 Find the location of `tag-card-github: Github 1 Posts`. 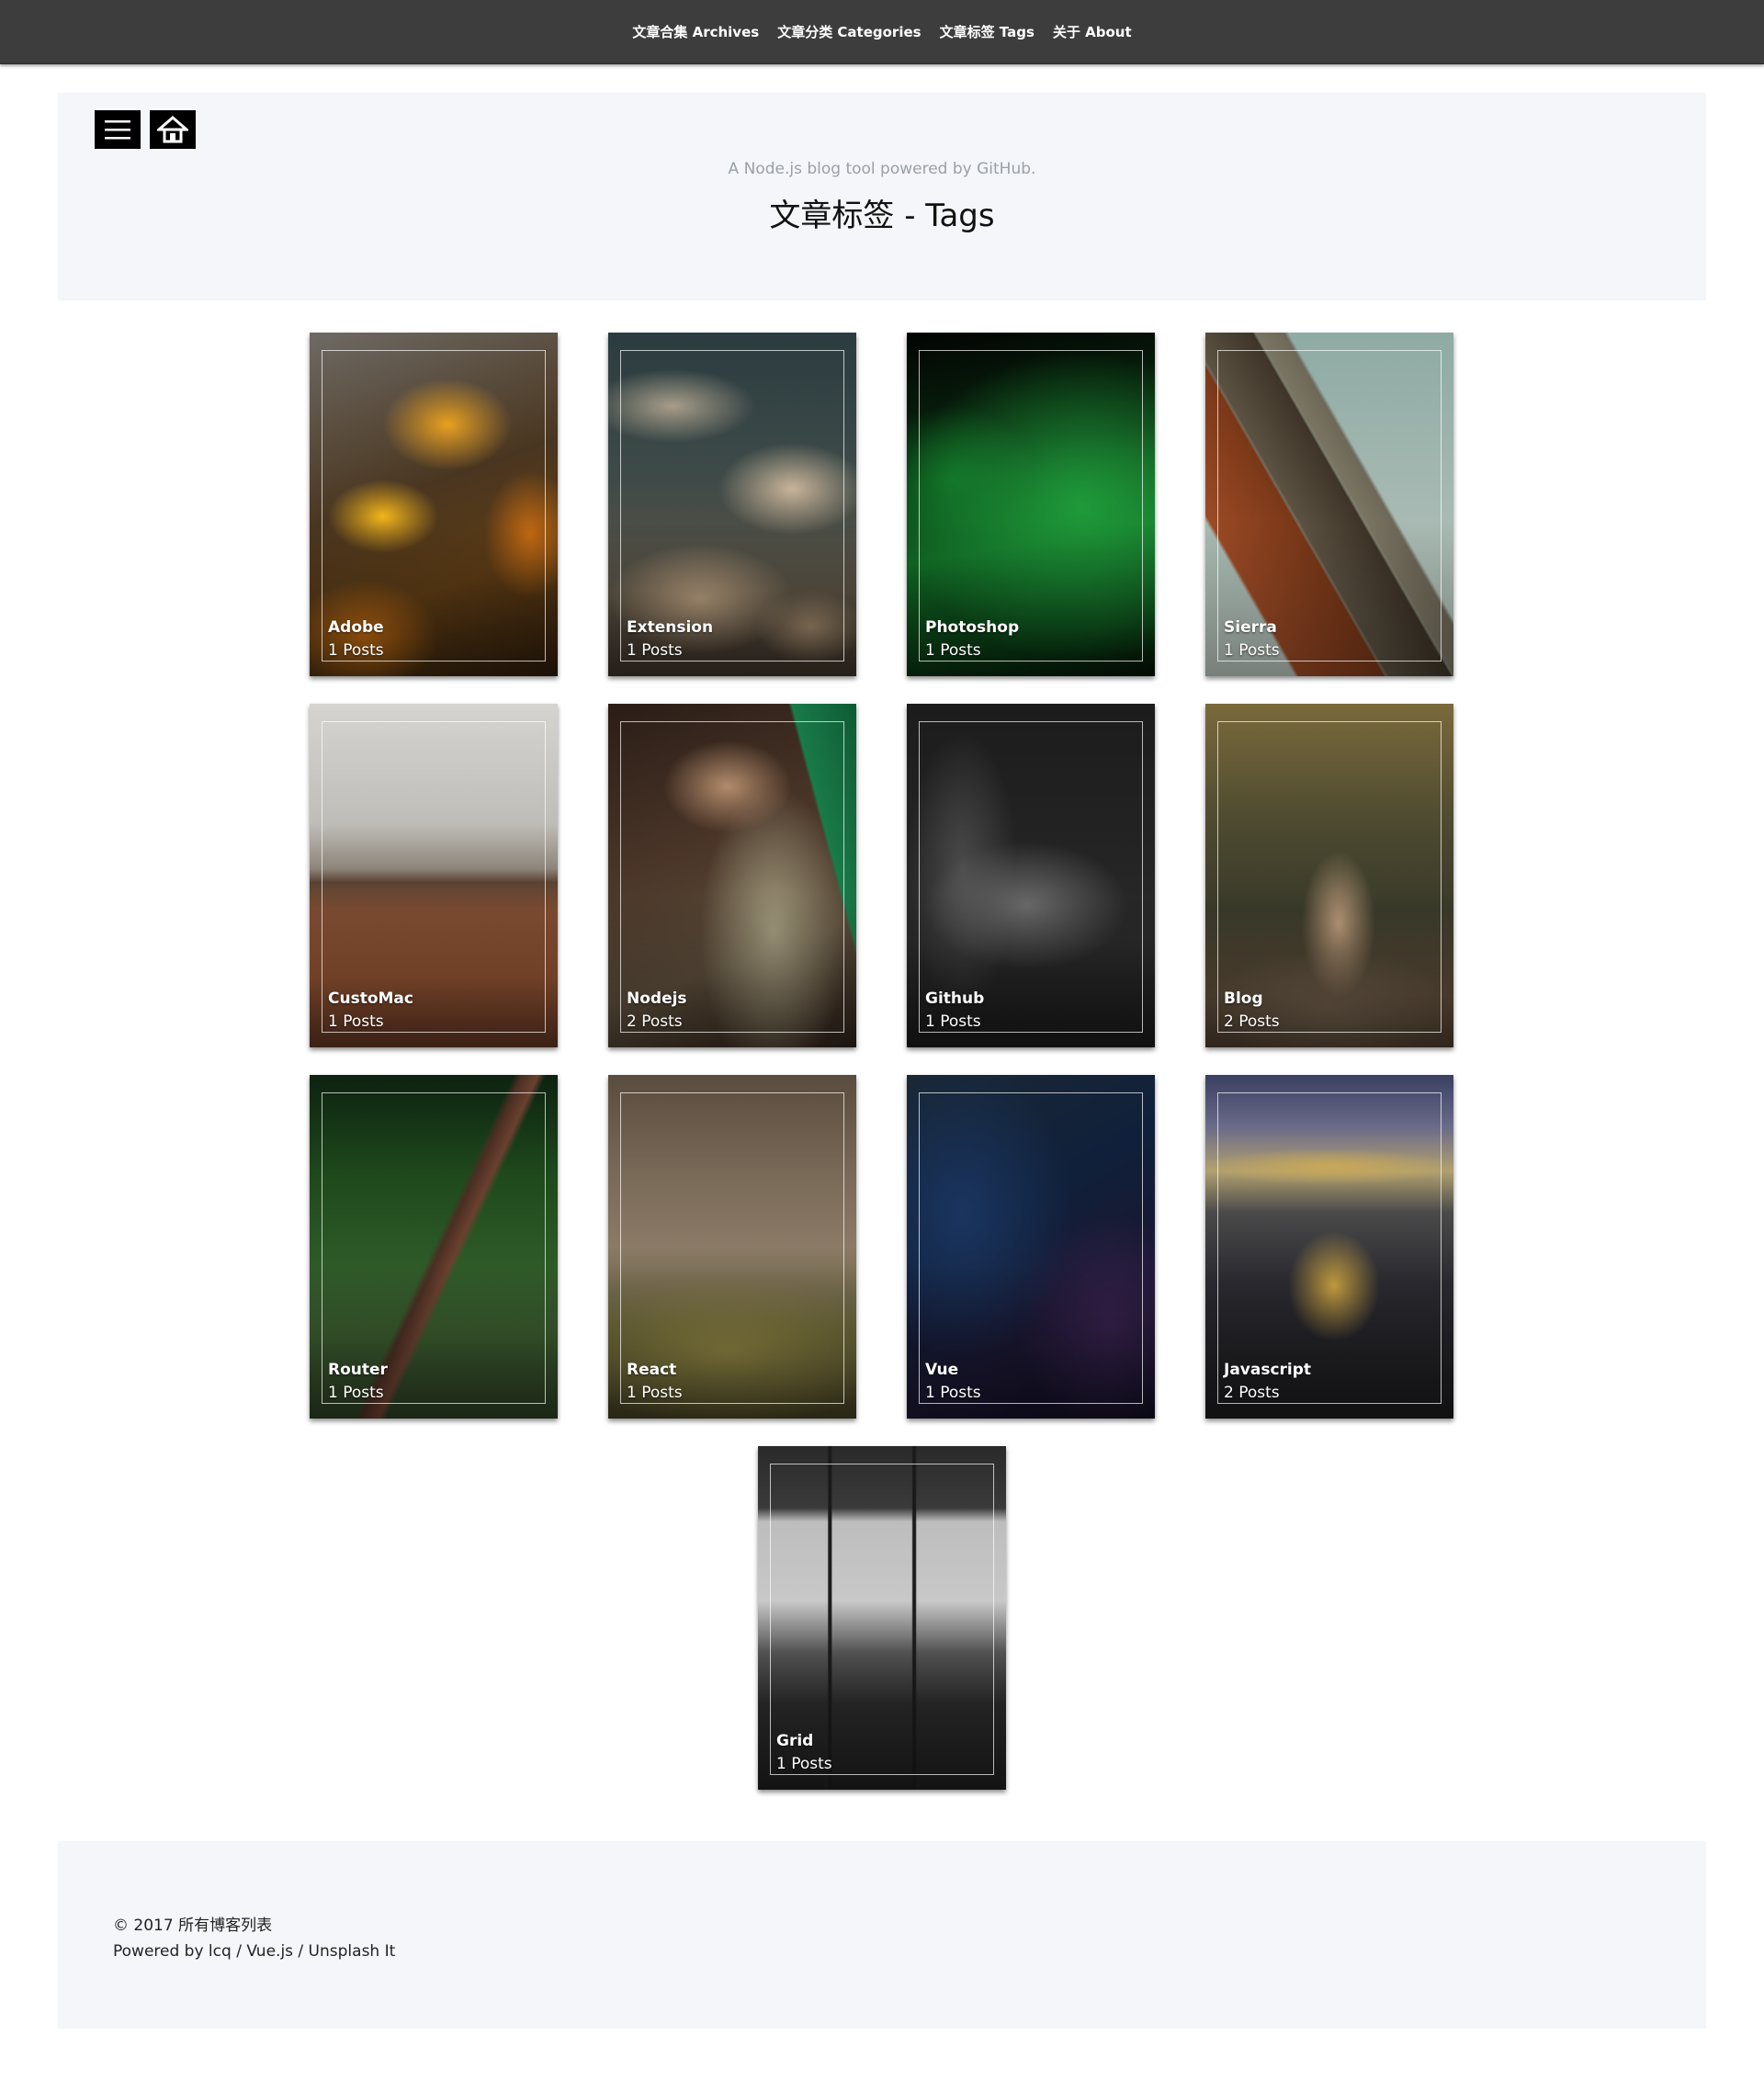

tag-card-github: Github 1 Posts is located at coordinates (1031, 876).